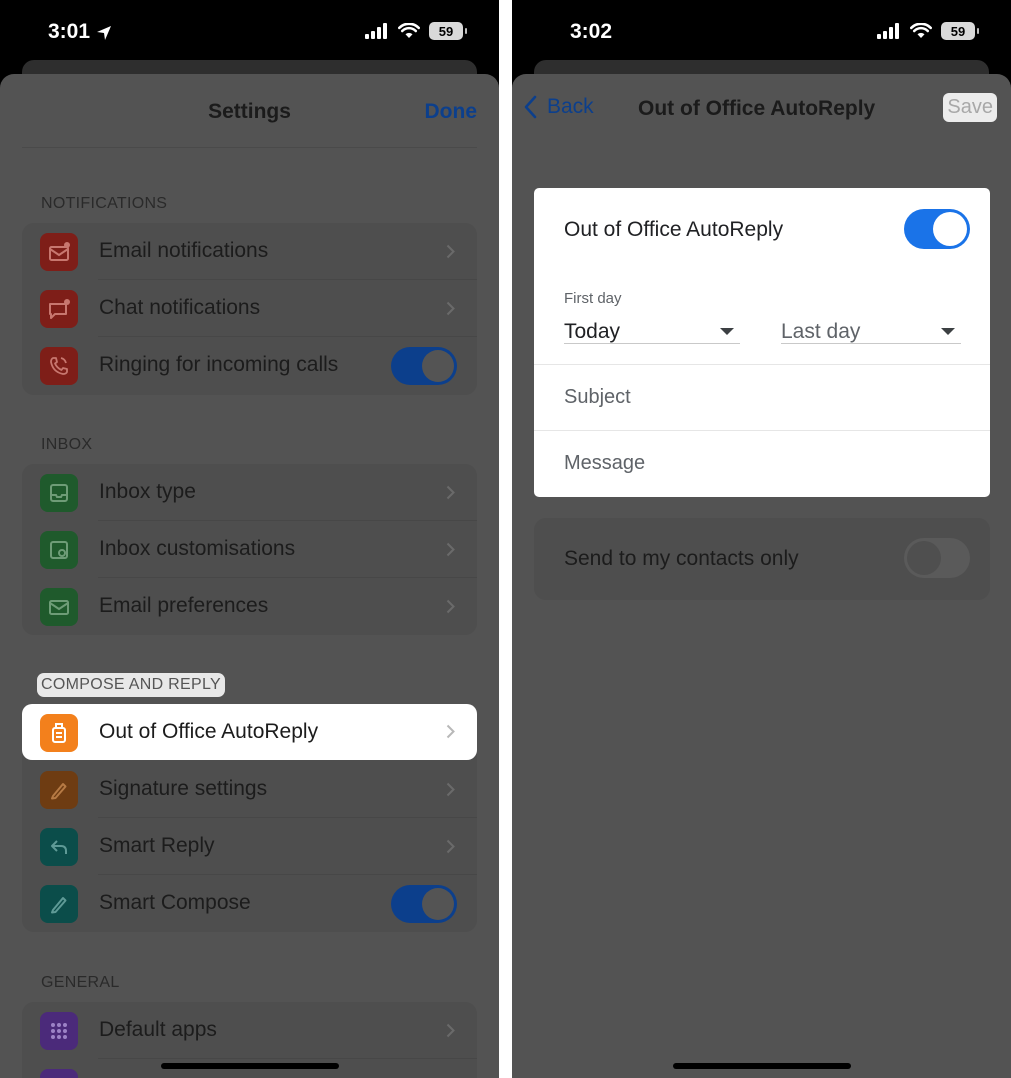  I want to click on contacts-only-row: Send to my contacts only, so click(762, 559).